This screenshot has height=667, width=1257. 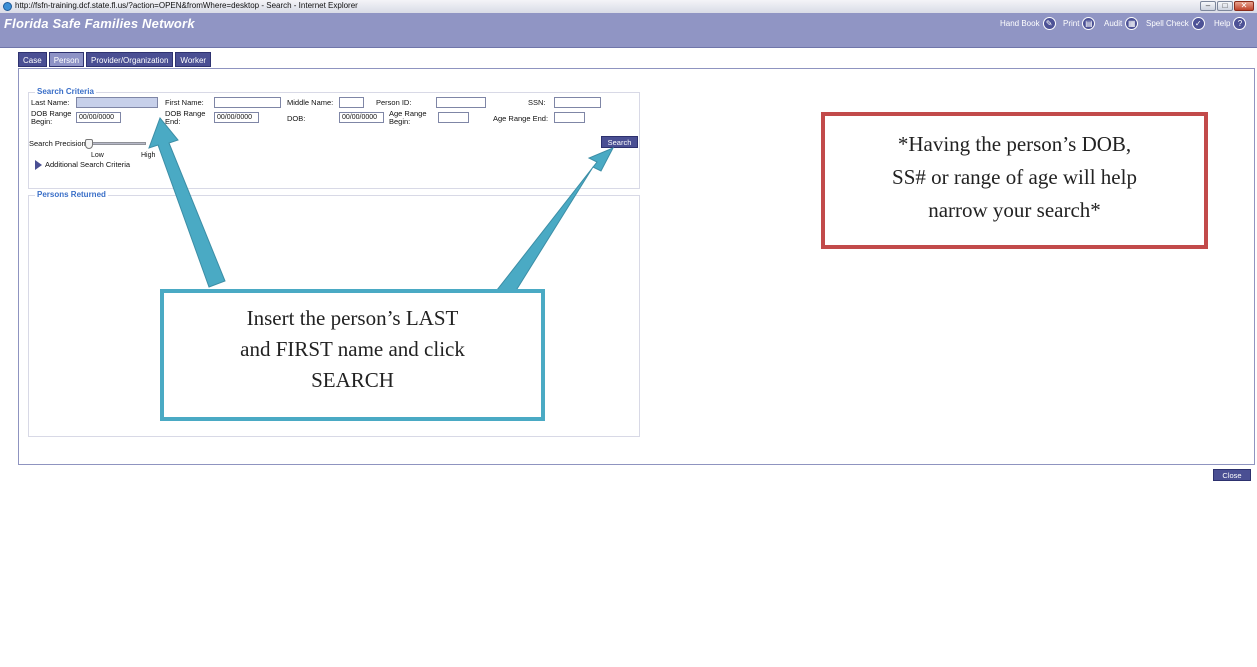 I want to click on tip-line-3: narrow your search*, so click(x=1014, y=210).